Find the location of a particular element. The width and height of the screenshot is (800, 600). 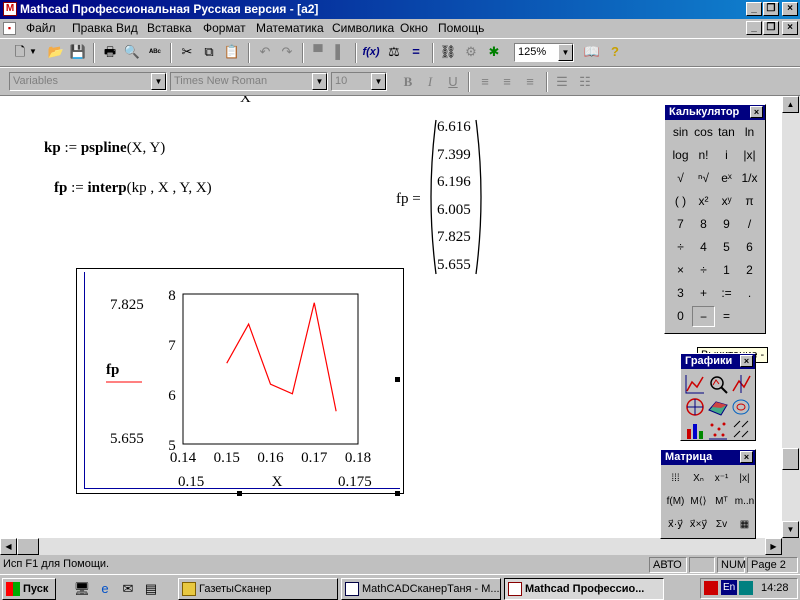

scroll-up-button: ▲ is located at coordinates (790, 104).